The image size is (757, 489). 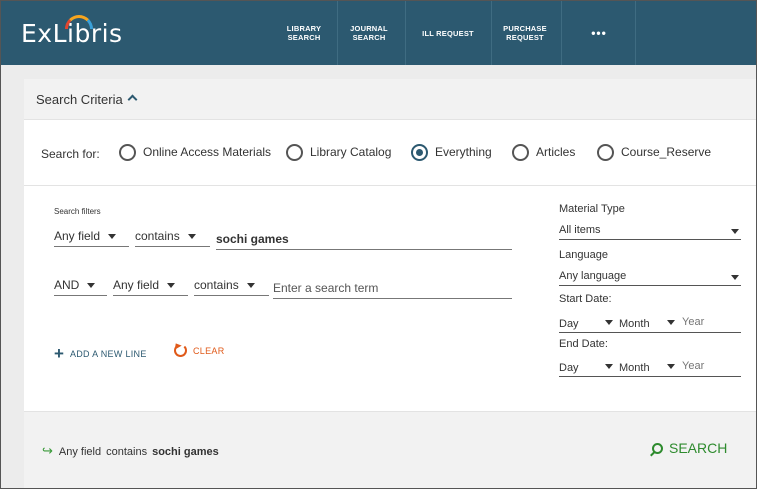 What do you see at coordinates (77, 236) in the screenshot?
I see `line1-field-value: Any field` at bounding box center [77, 236].